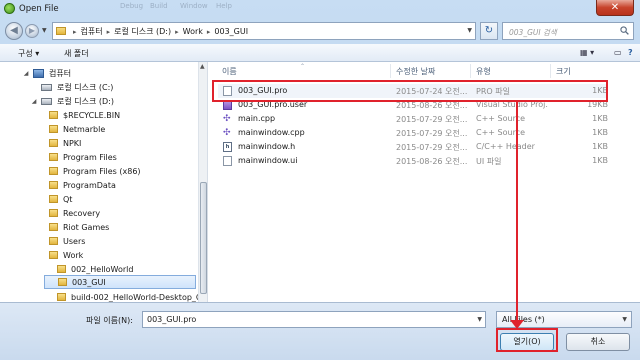 Image resolution: width=640 pixels, height=360 pixels. I want to click on tree-item-folder: 002_HelloWorld, so click(89, 269).